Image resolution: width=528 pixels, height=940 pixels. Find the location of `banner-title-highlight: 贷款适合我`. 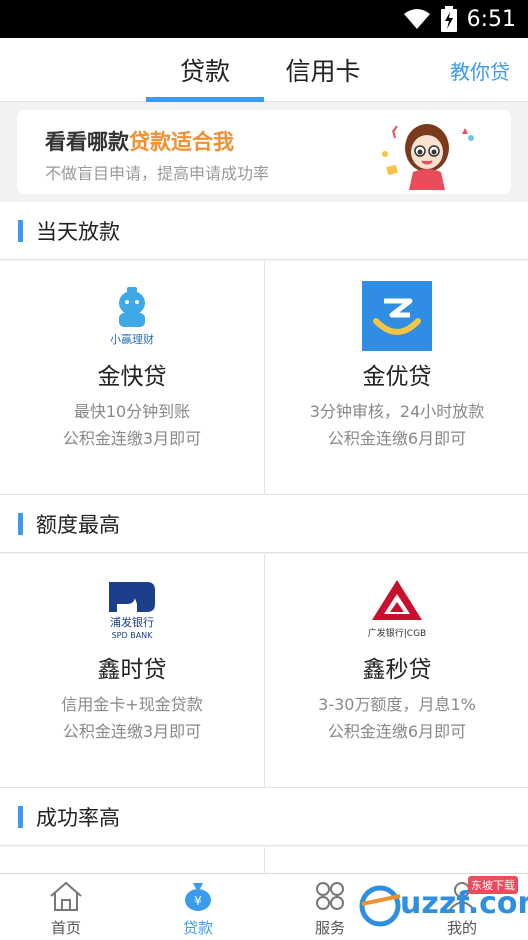

banner-title-highlight: 贷款适合我 is located at coordinates (181, 142).